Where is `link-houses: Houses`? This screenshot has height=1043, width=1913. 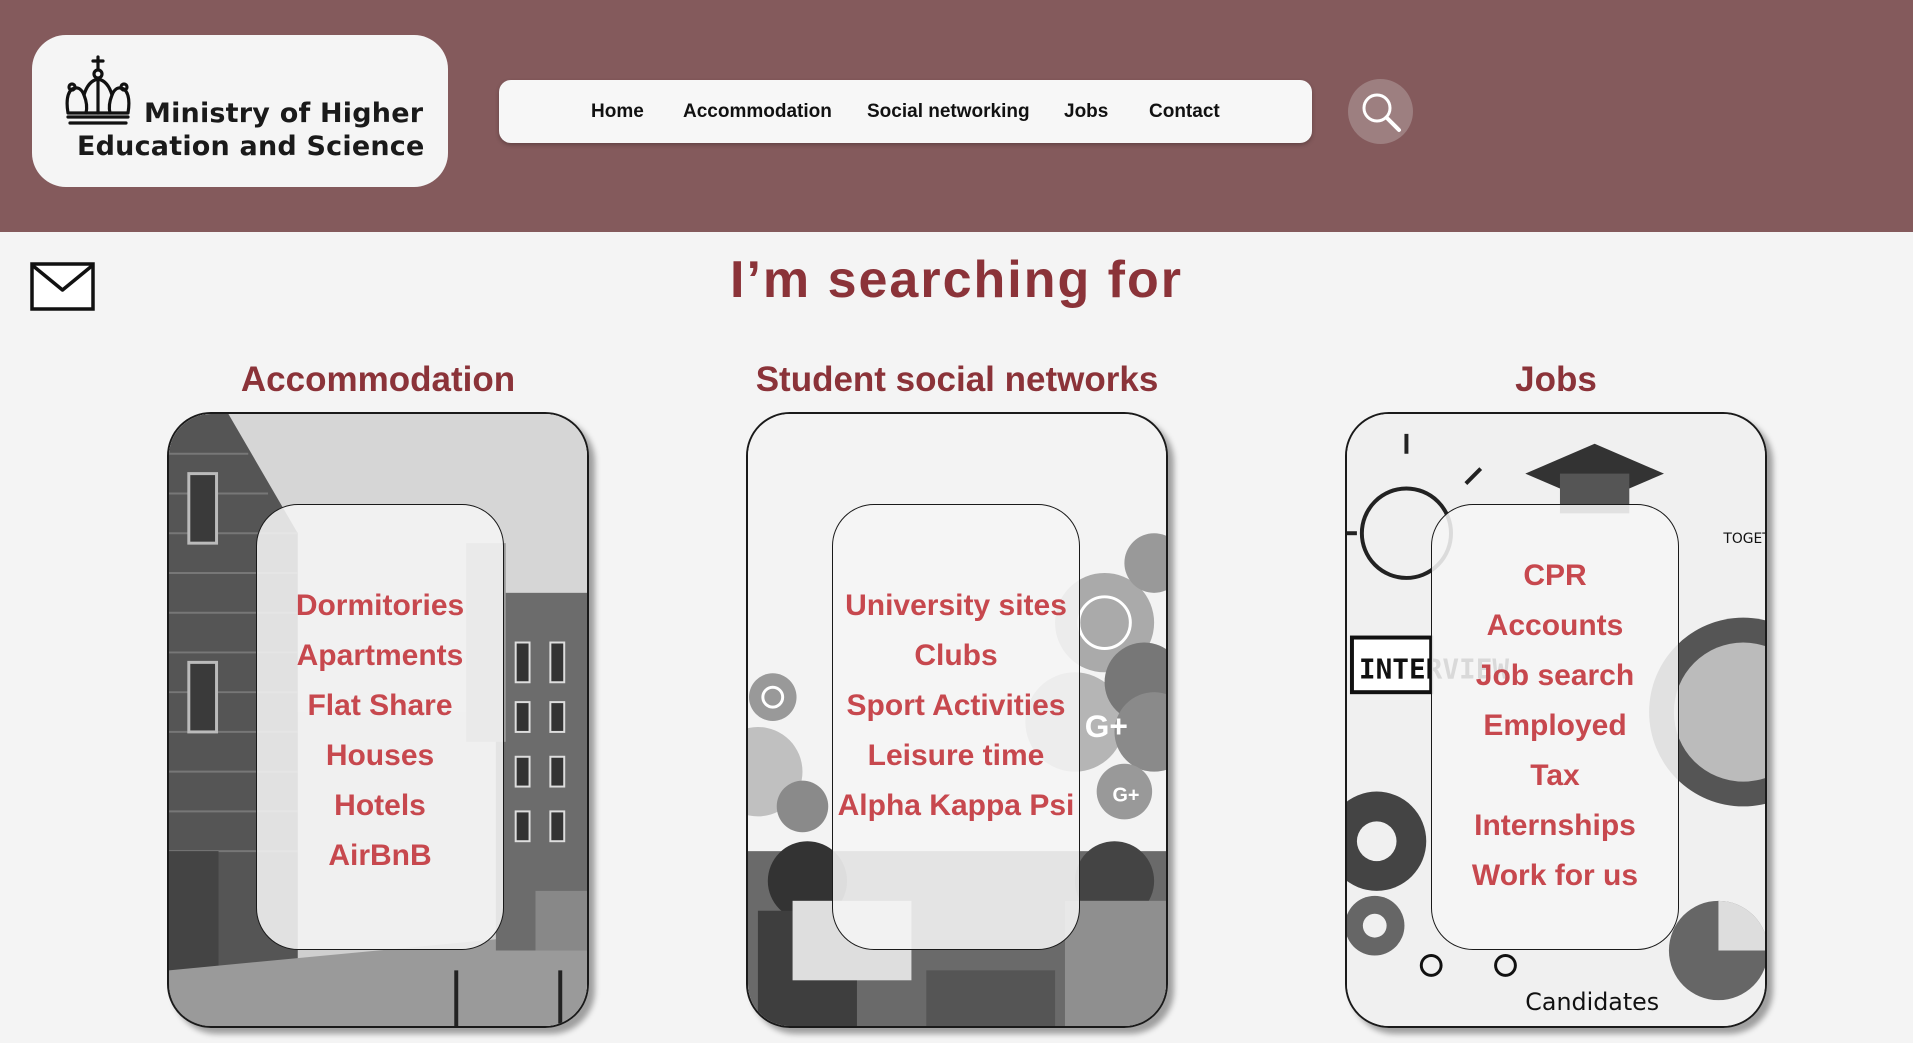
link-houses: Houses is located at coordinates (380, 756).